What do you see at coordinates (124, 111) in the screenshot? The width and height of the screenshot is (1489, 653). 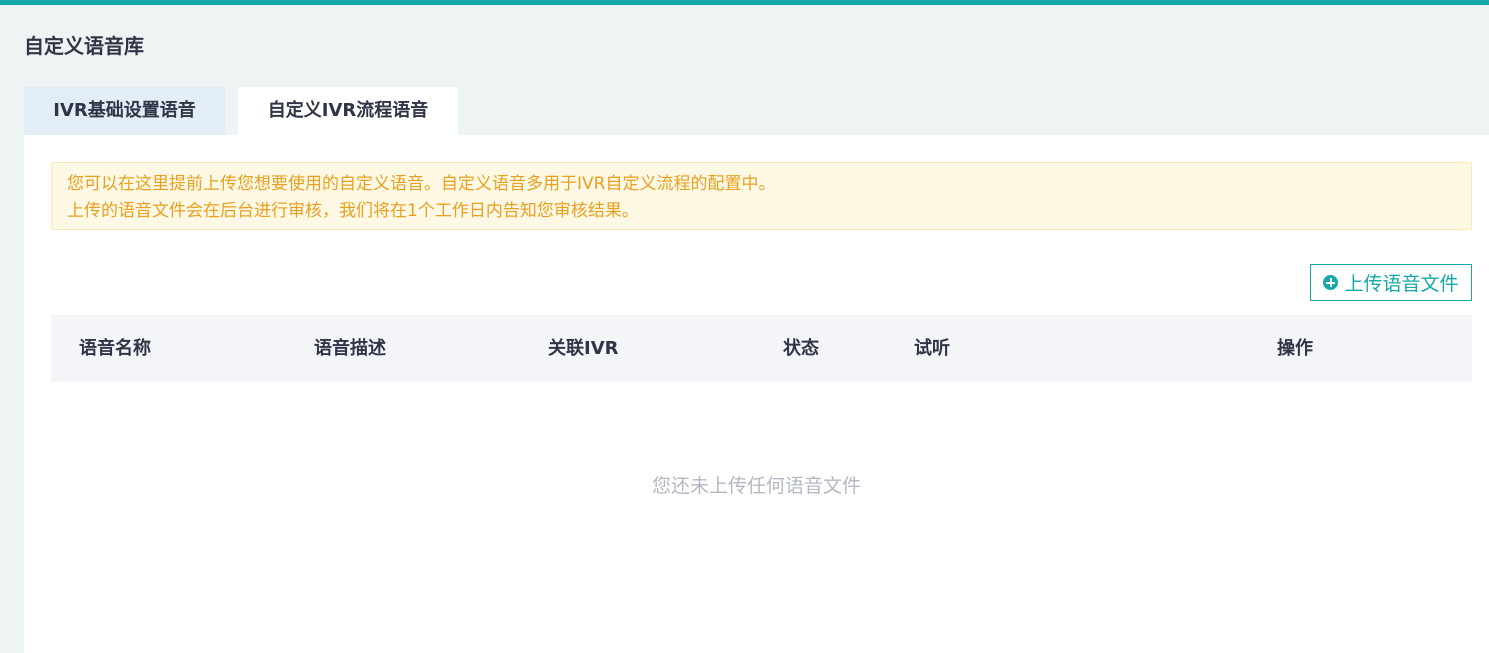 I see `tab-ivr-basic-voice: IVR基础设置语音` at bounding box center [124, 111].